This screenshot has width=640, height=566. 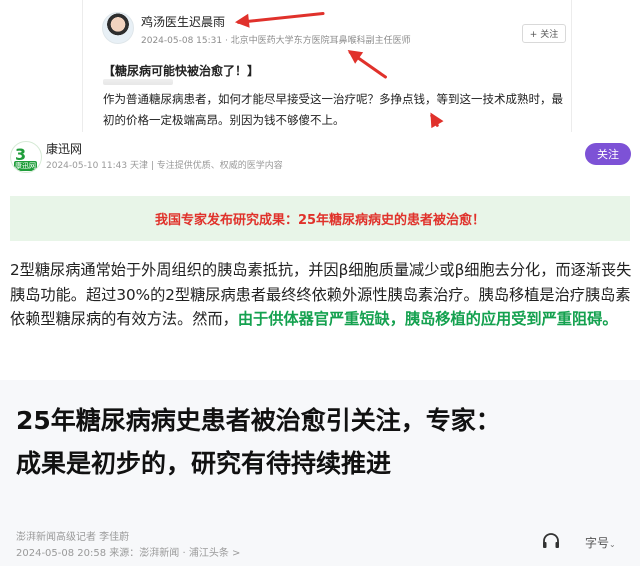 I want to click on news-reporter: 澎湃新闻高级记者 李佳蔚, so click(x=72, y=535).